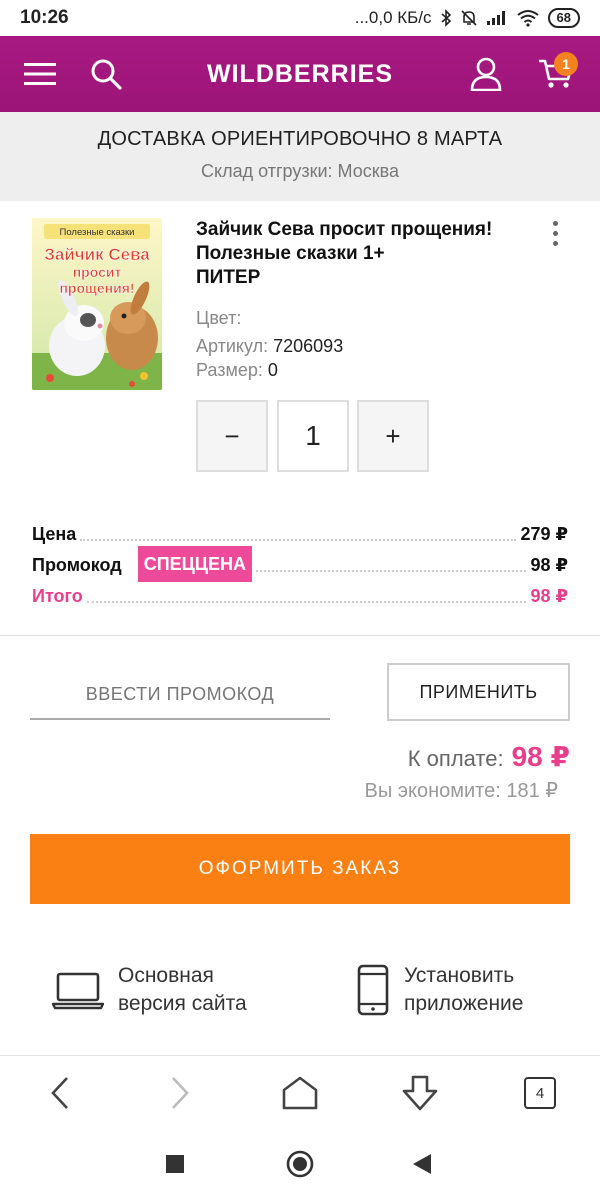  Describe the element at coordinates (300, 18) in the screenshot. I see `status-bar: 10:26 ...0,0 КБ/с 68` at that location.